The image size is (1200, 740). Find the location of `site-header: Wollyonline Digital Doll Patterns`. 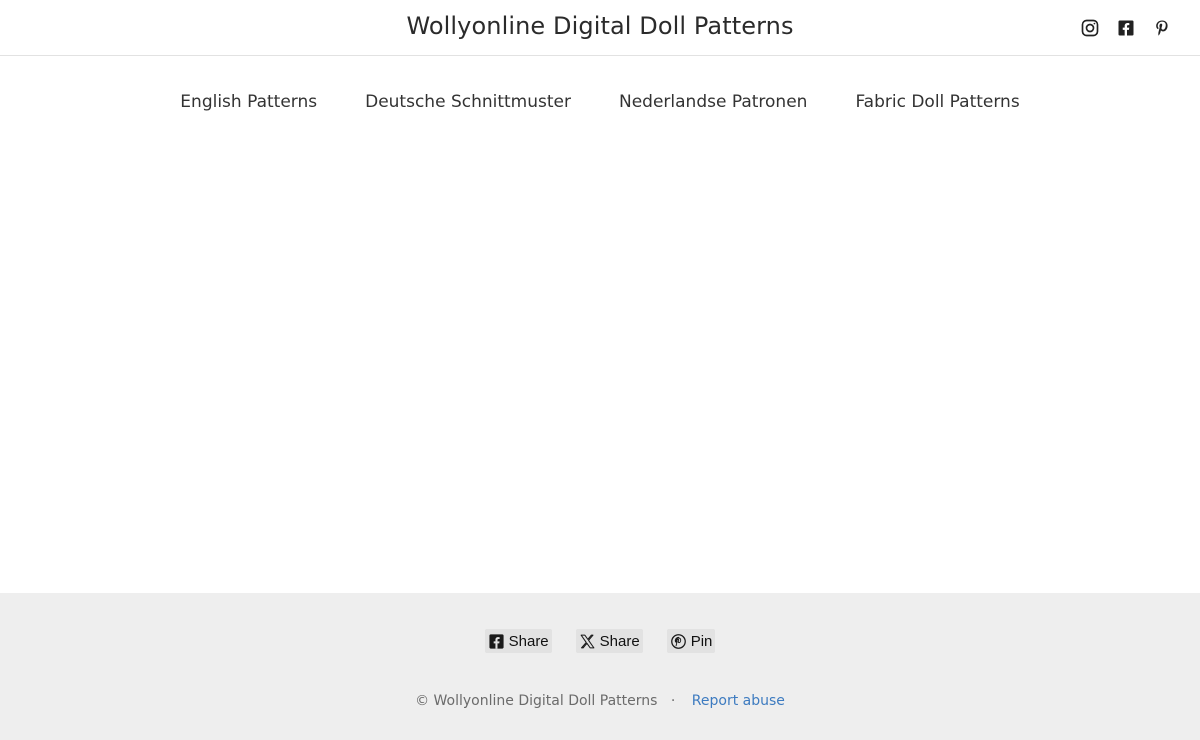

site-header: Wollyonline Digital Doll Patterns is located at coordinates (600, 28).